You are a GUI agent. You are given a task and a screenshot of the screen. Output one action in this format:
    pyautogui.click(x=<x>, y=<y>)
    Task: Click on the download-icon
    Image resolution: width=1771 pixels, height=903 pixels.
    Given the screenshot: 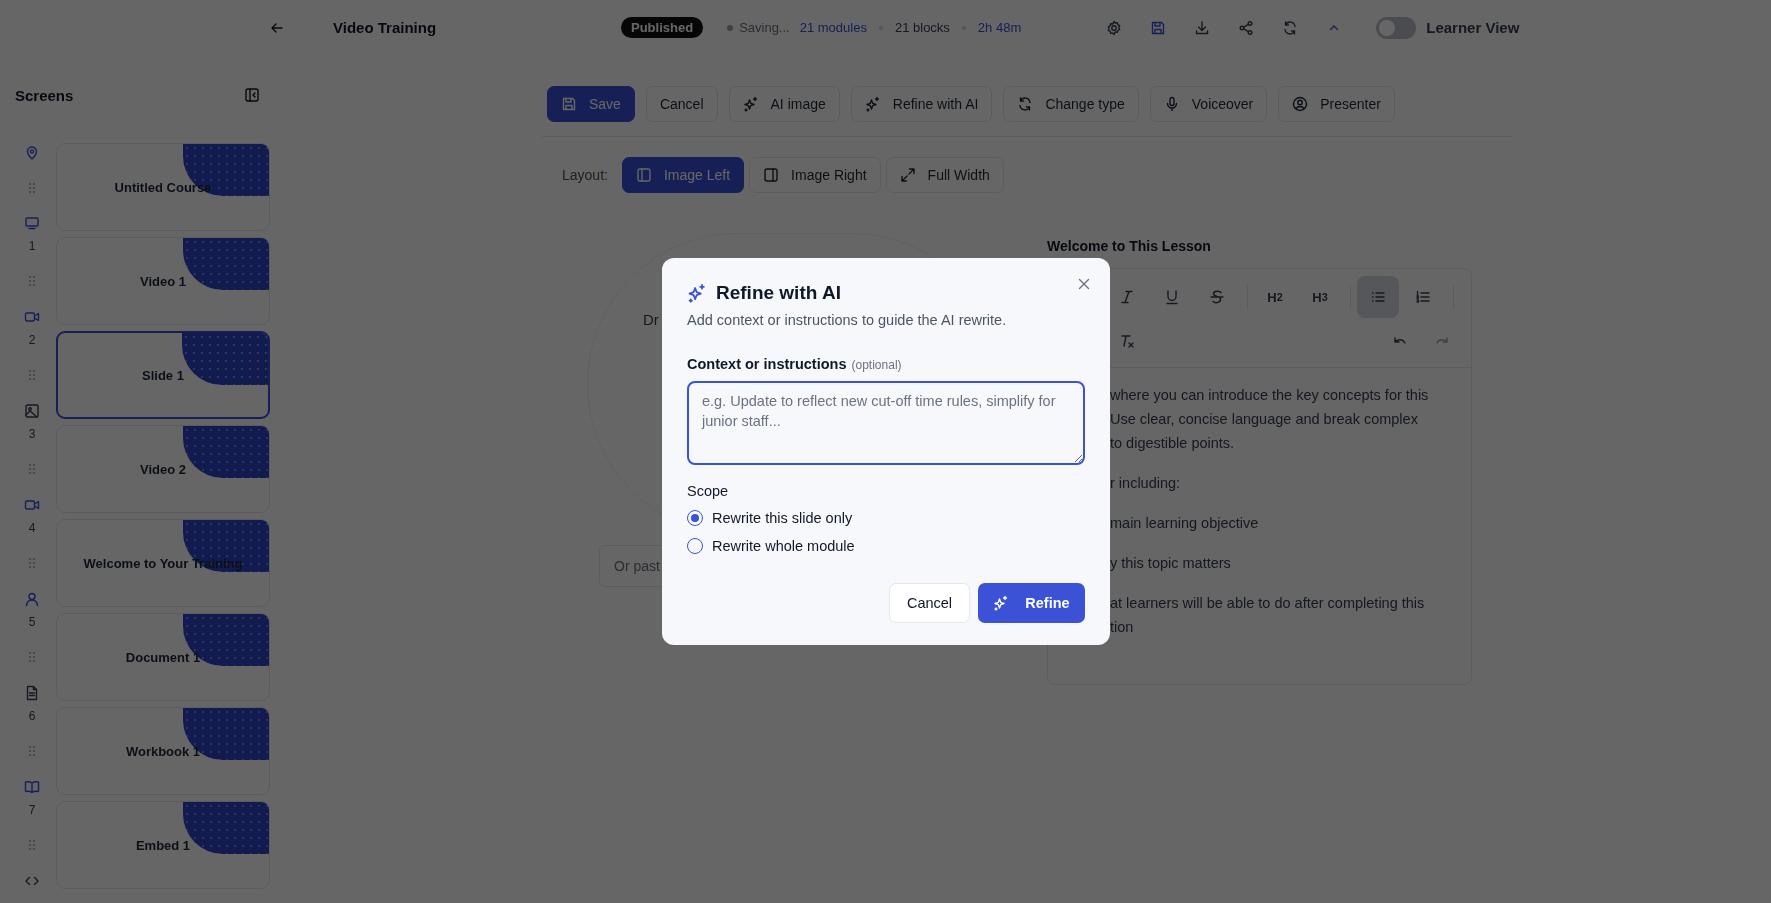 What is the action you would take?
    pyautogui.click(x=1202, y=27)
    